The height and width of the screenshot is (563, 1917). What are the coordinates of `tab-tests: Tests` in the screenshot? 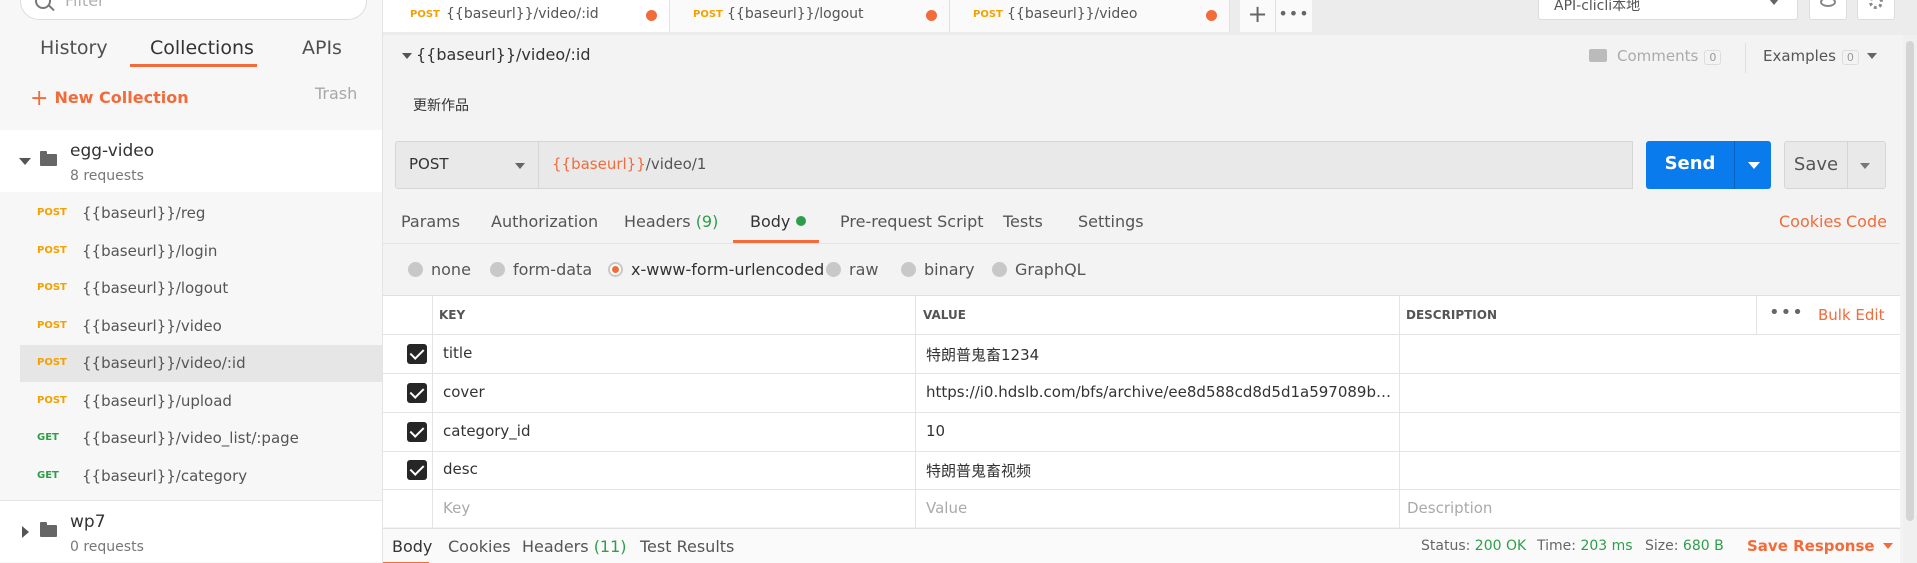 It's located at (1023, 221).